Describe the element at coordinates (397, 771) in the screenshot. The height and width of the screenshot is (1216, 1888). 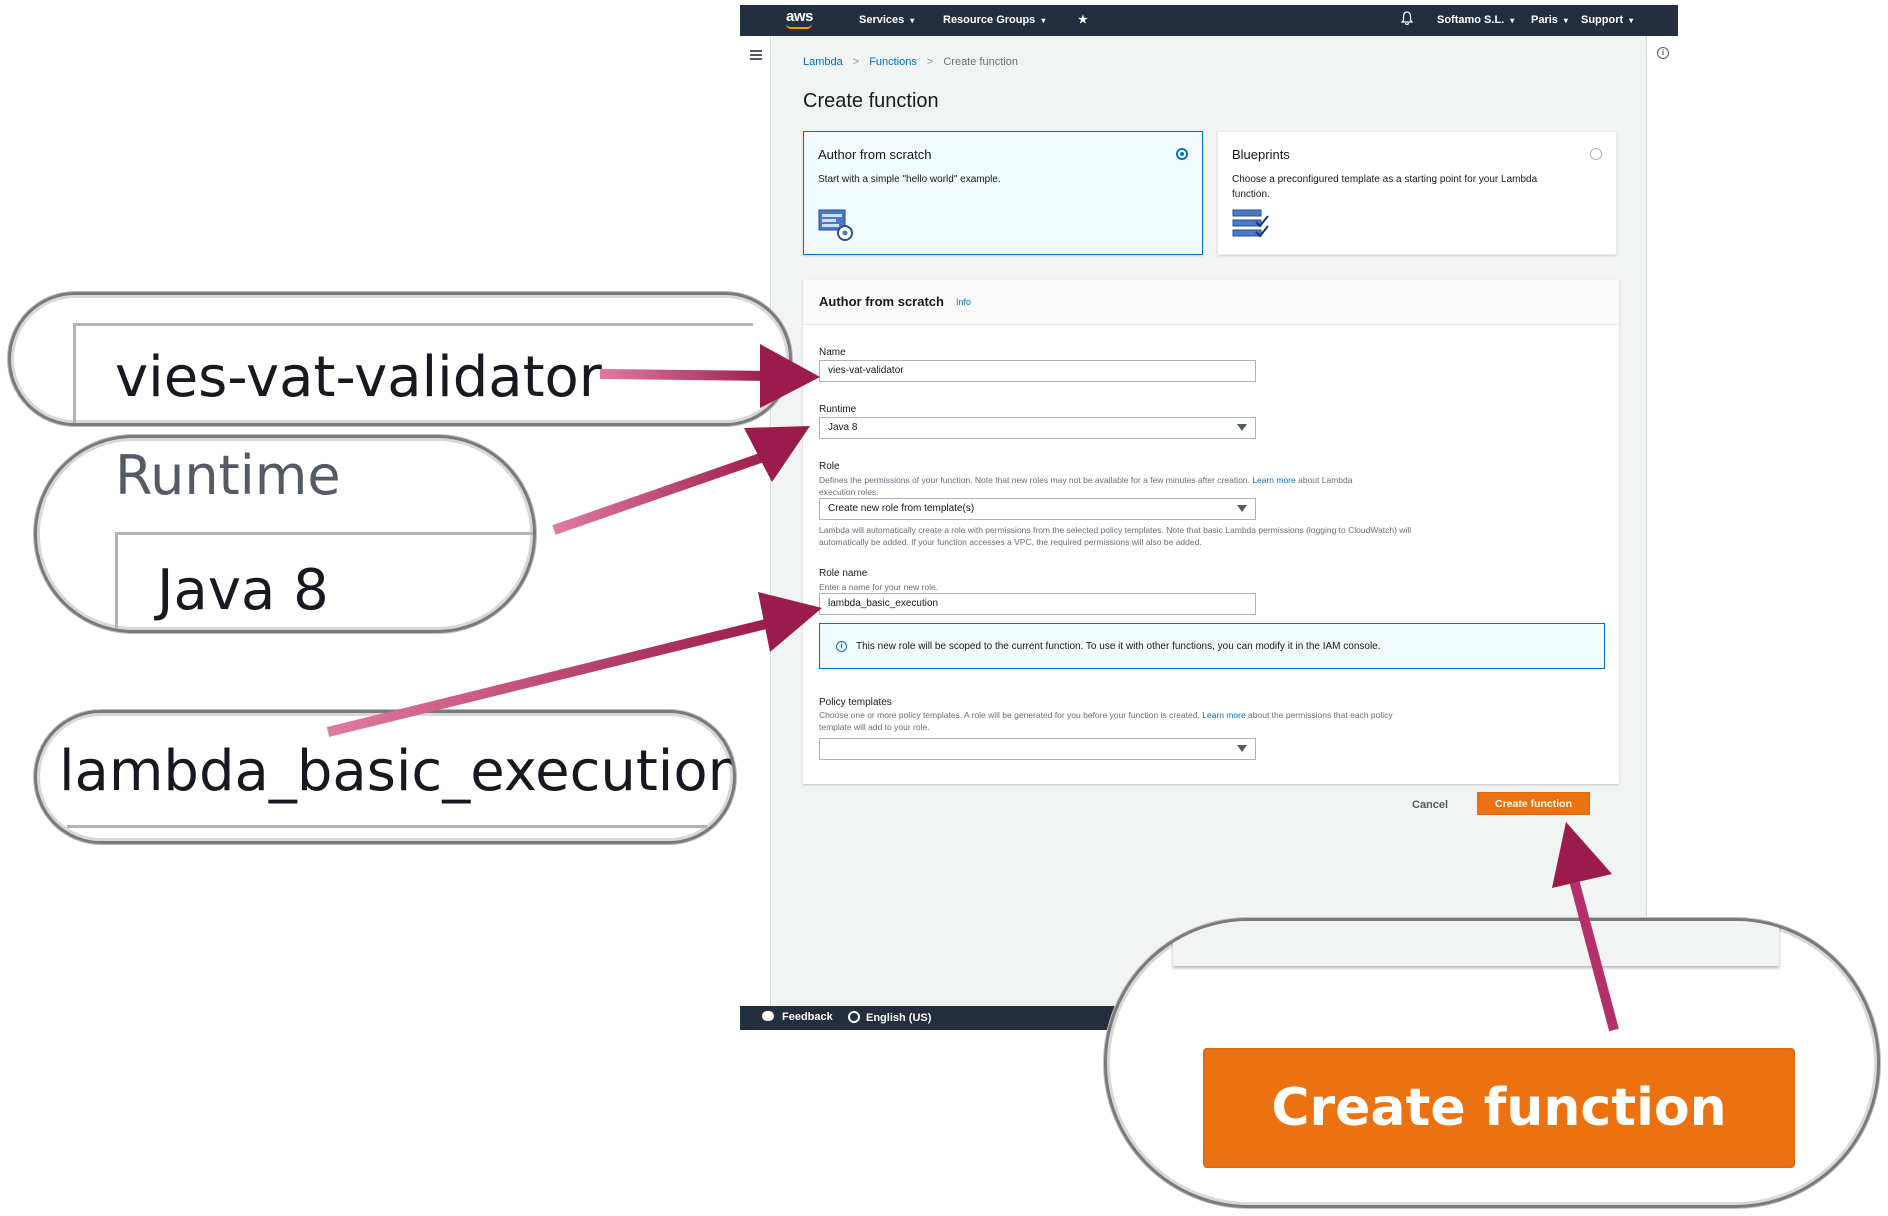
I see `zoom-role-name-value: lambda_basic_execution` at that location.